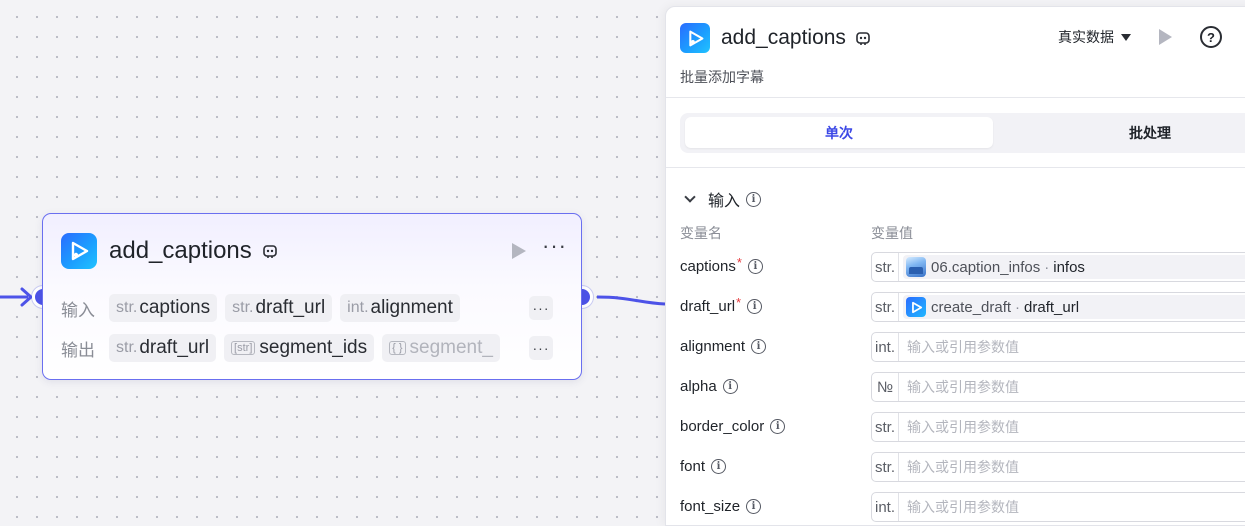 Image resolution: width=1245 pixels, height=526 pixels. Describe the element at coordinates (180, 250) in the screenshot. I see `node-title: add_captions` at that location.